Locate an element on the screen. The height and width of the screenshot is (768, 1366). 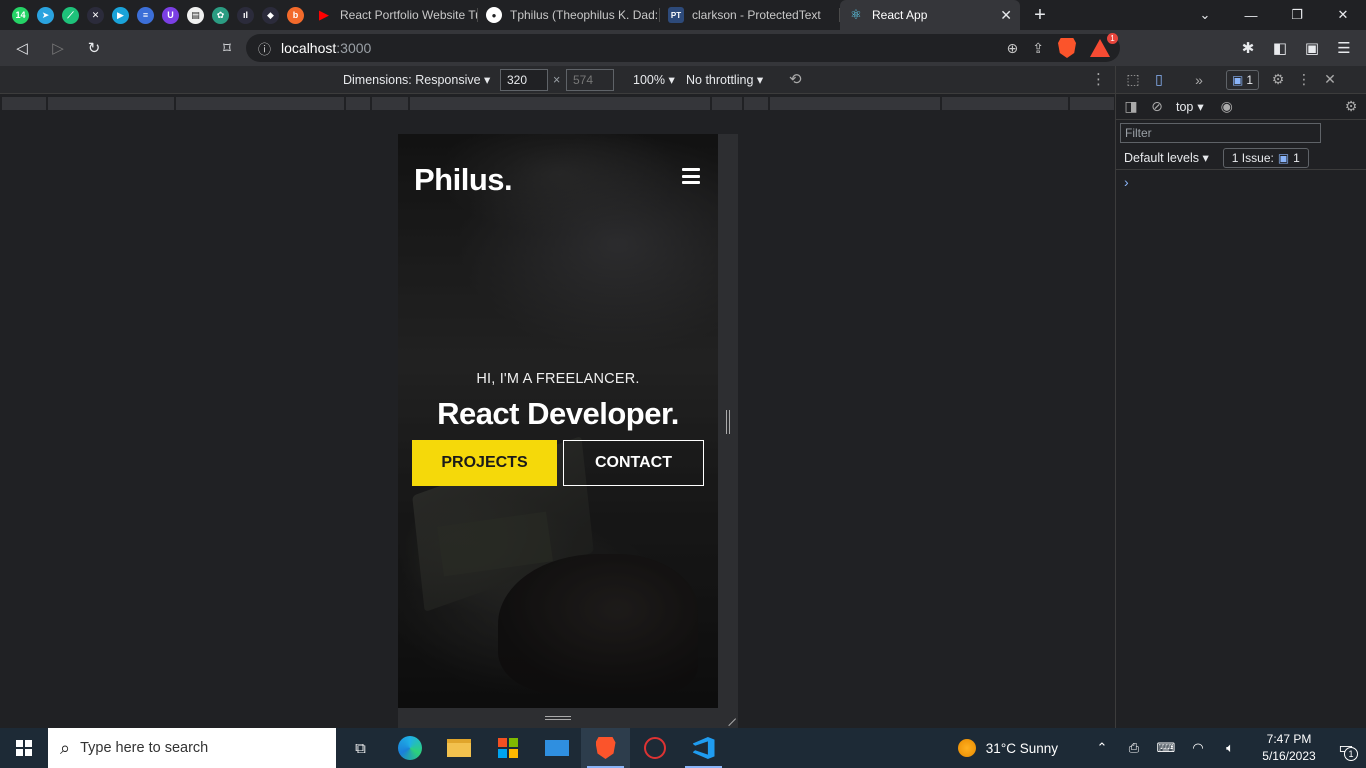
address-bar: ⓘ localhost:3000 ⊕ ⇪ is located at coordinates (683, 48).